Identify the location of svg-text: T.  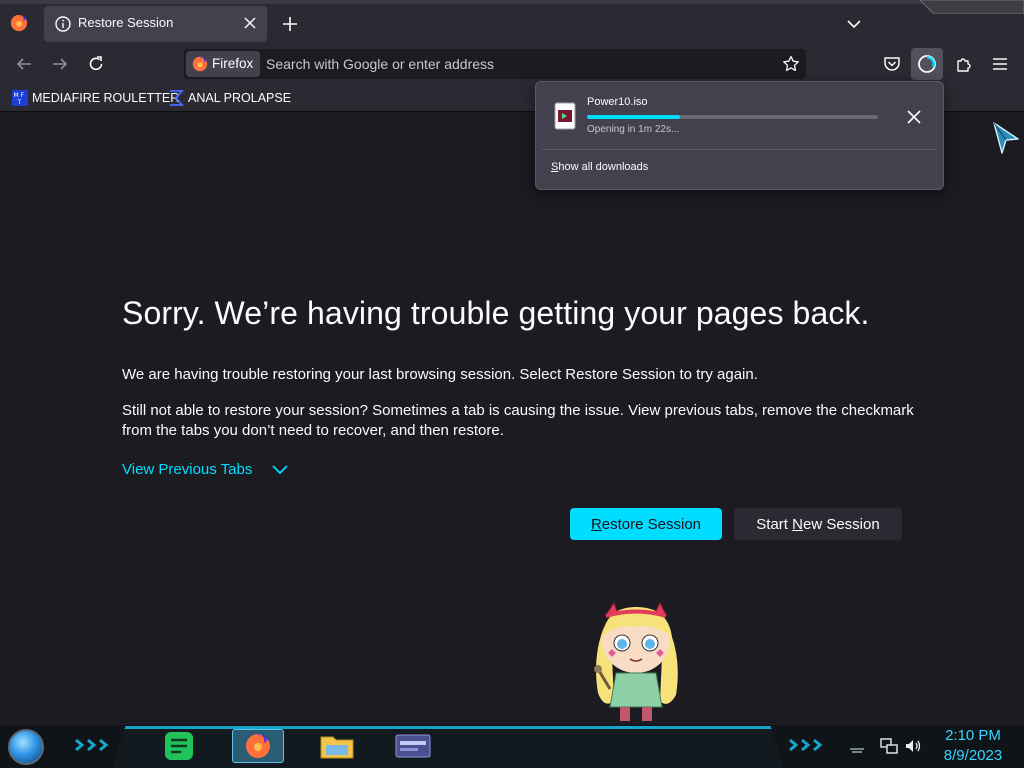
(19, 102).